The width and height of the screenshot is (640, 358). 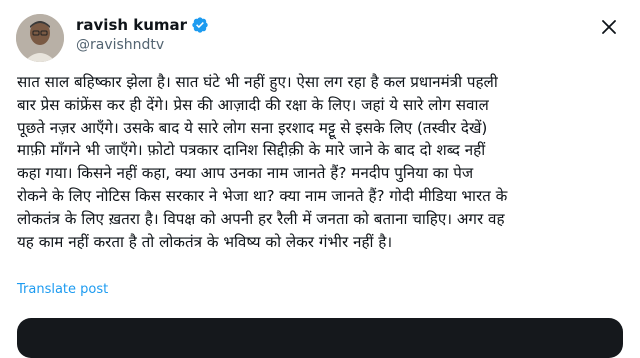 What do you see at coordinates (131, 25) in the screenshot?
I see `display-name: ravish kumar` at bounding box center [131, 25].